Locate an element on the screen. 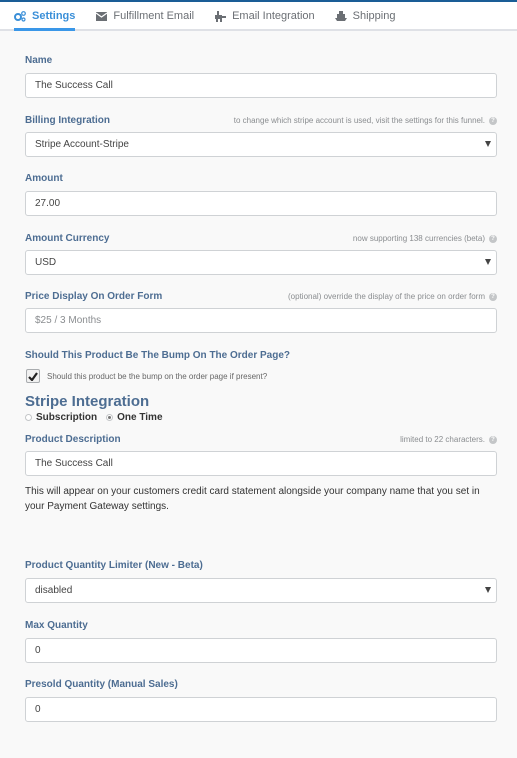 The image size is (517, 758). ship-icon is located at coordinates (340, 16).